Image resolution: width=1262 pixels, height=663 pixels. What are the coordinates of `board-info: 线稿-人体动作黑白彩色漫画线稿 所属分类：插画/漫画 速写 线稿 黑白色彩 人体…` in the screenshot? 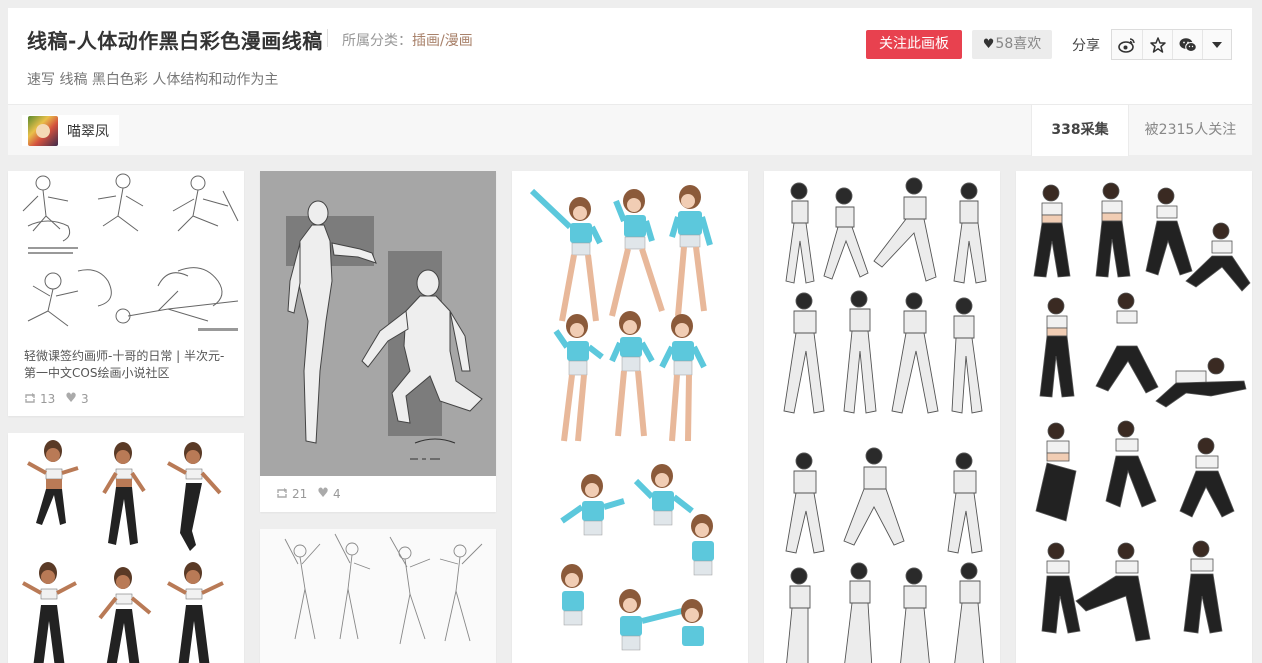 It's located at (630, 56).